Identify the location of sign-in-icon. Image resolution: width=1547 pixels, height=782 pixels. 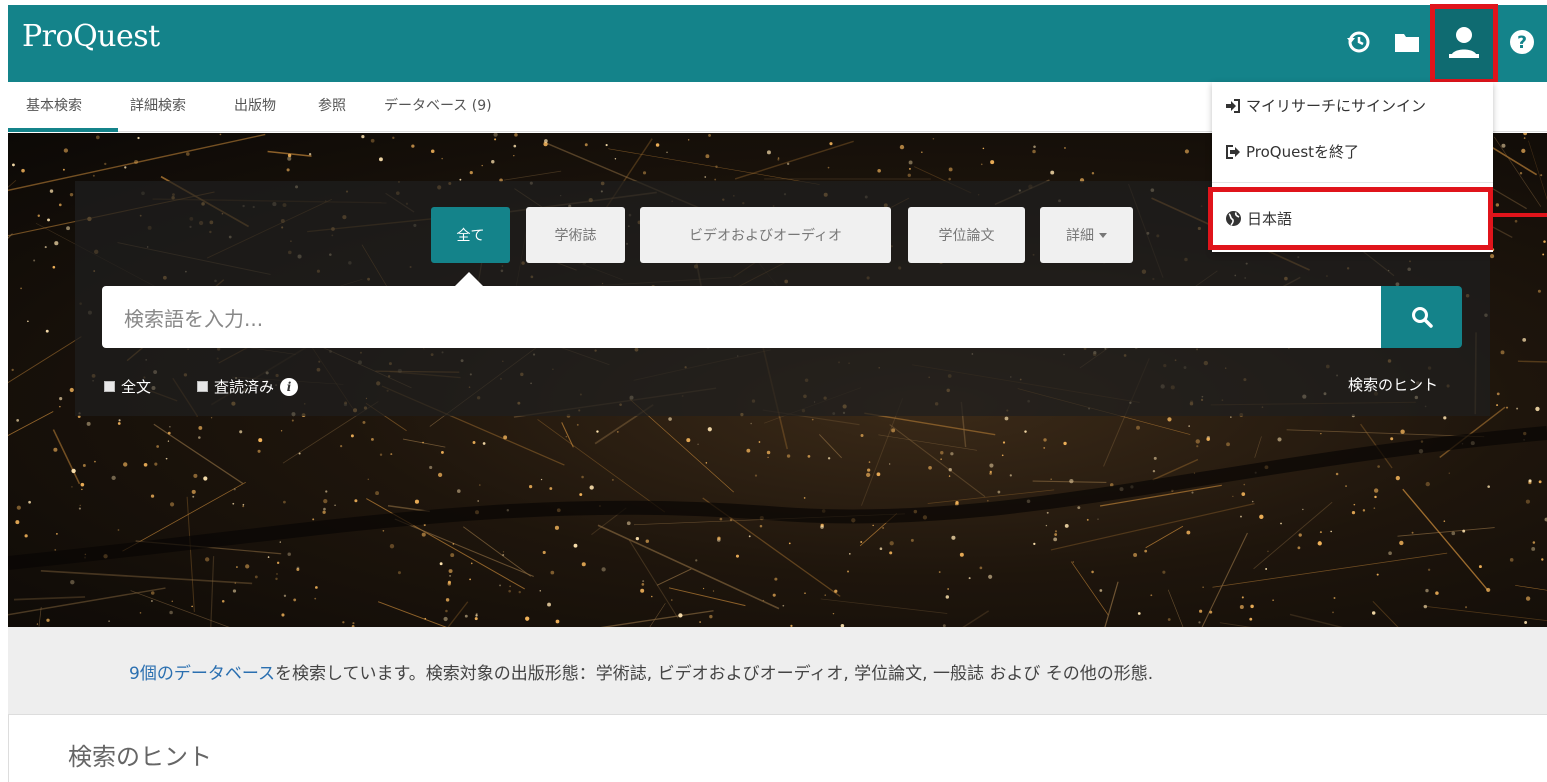
(1233, 105).